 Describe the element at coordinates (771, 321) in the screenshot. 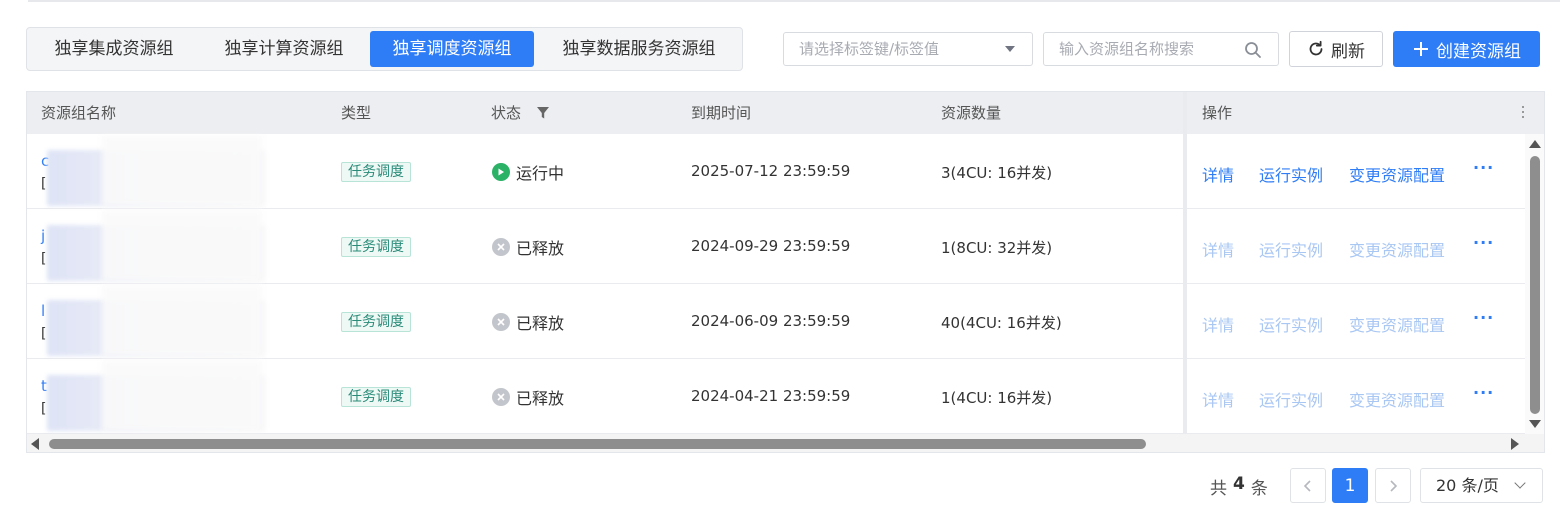

I see `expire-time: 2024-06-09 23:59:59` at that location.